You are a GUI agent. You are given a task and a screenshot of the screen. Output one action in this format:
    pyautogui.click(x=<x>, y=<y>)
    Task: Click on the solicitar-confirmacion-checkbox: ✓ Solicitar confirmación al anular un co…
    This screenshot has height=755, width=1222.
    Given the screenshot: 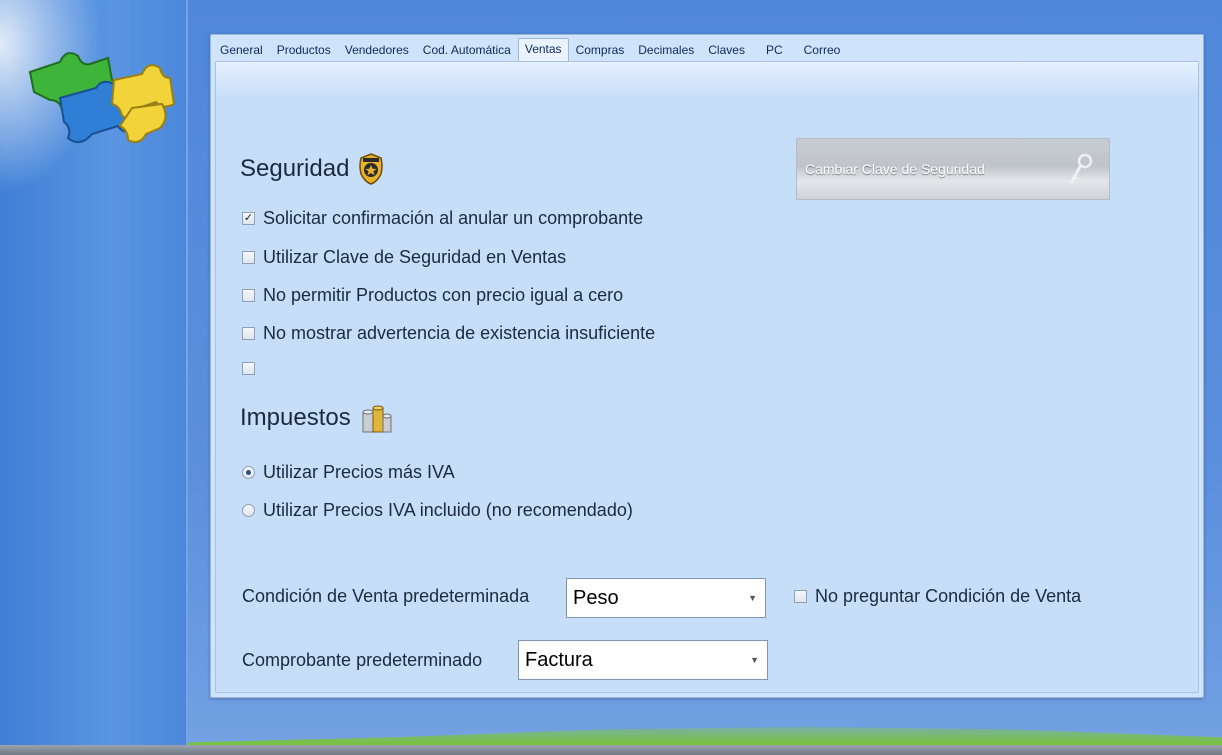 What is the action you would take?
    pyautogui.click(x=442, y=218)
    